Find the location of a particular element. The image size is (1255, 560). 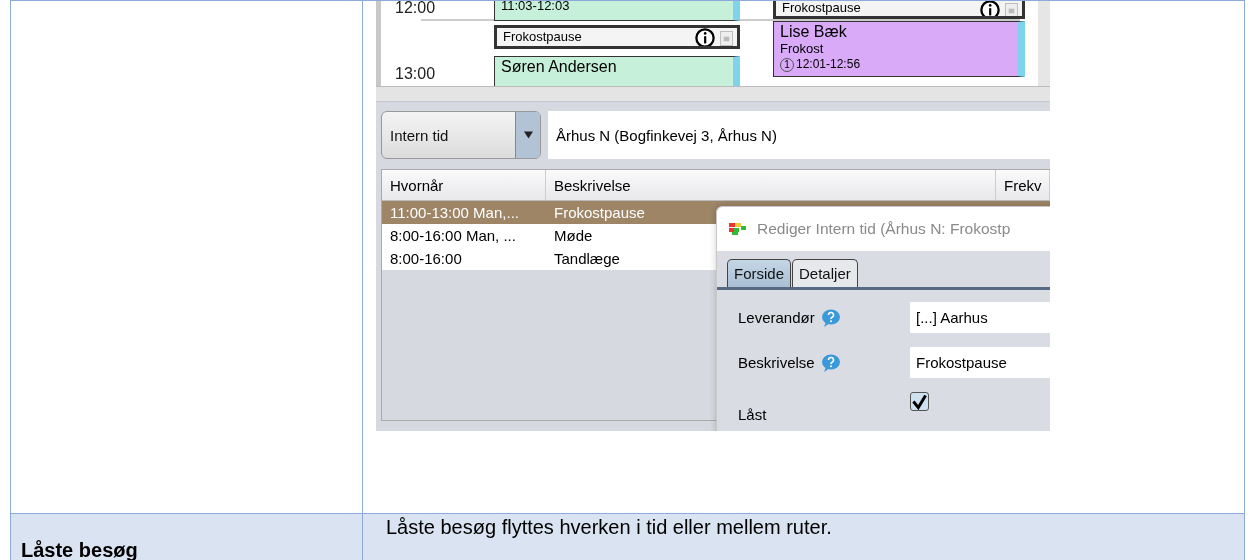

field-label: Låst is located at coordinates (752, 414).